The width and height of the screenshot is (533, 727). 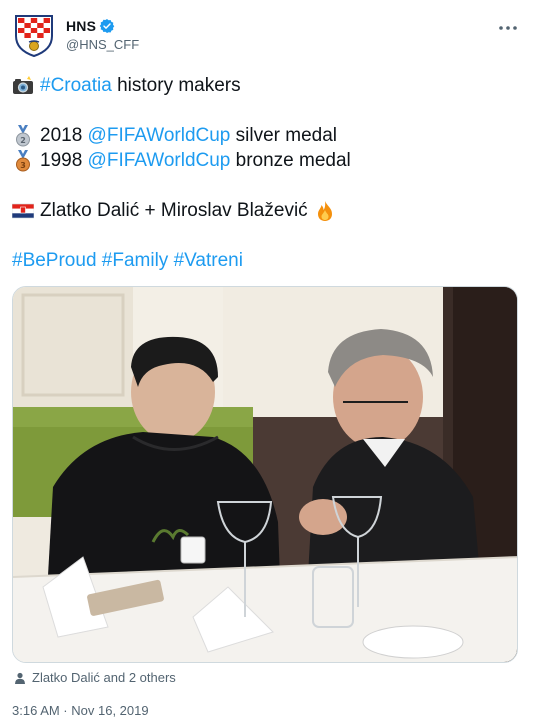 I want to click on tweet-timestamp: 3:16 AM · Nov 16, 2019, so click(x=80, y=710).